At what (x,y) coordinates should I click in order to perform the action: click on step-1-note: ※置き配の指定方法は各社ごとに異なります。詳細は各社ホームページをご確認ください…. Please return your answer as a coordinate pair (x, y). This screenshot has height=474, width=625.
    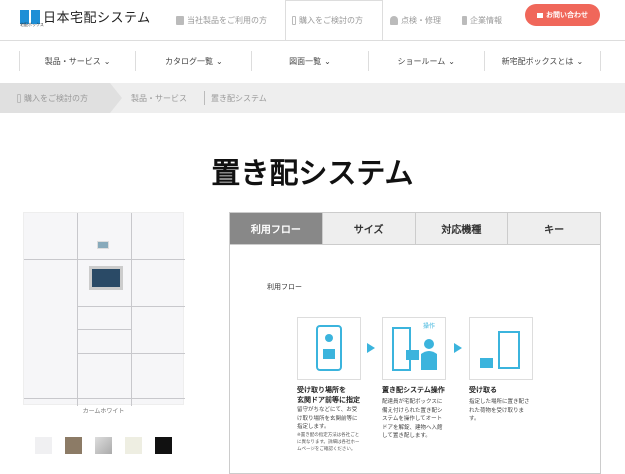
    Looking at the image, I should click on (328, 442).